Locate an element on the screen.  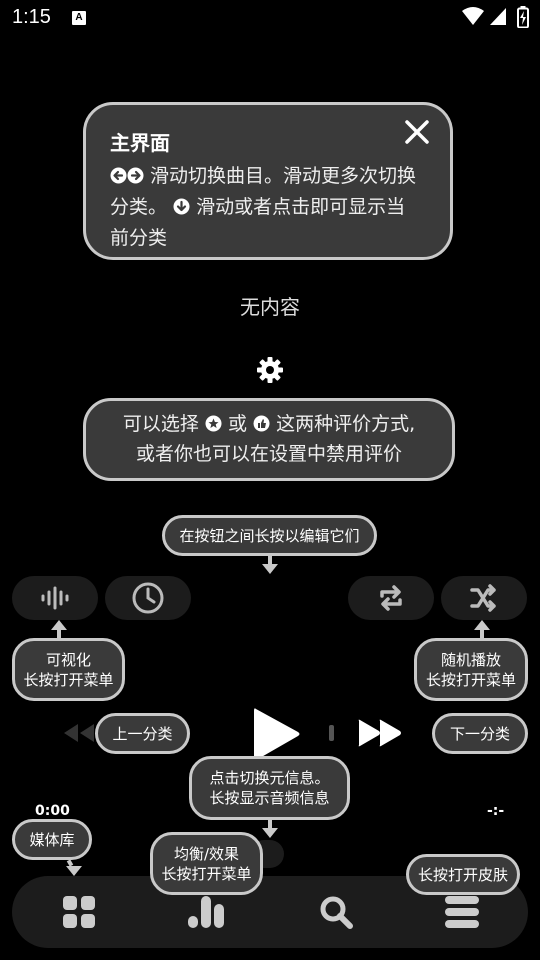
play-icon is located at coordinates (277, 734).